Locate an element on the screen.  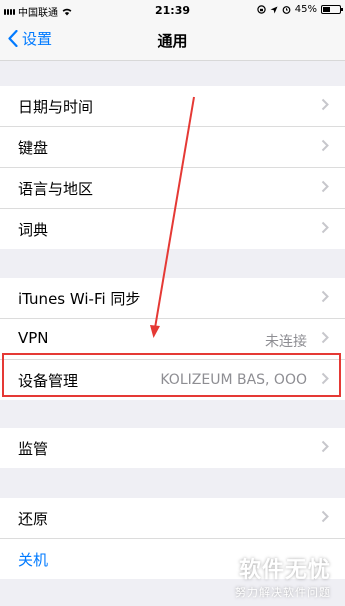
watermark-title: 软件无忧 is located at coordinates (284, 570).